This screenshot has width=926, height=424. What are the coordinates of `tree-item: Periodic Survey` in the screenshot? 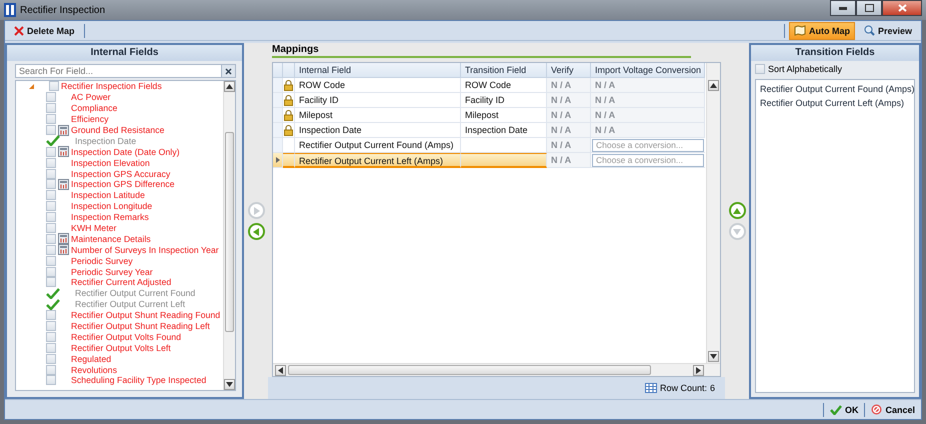 It's located at (102, 261).